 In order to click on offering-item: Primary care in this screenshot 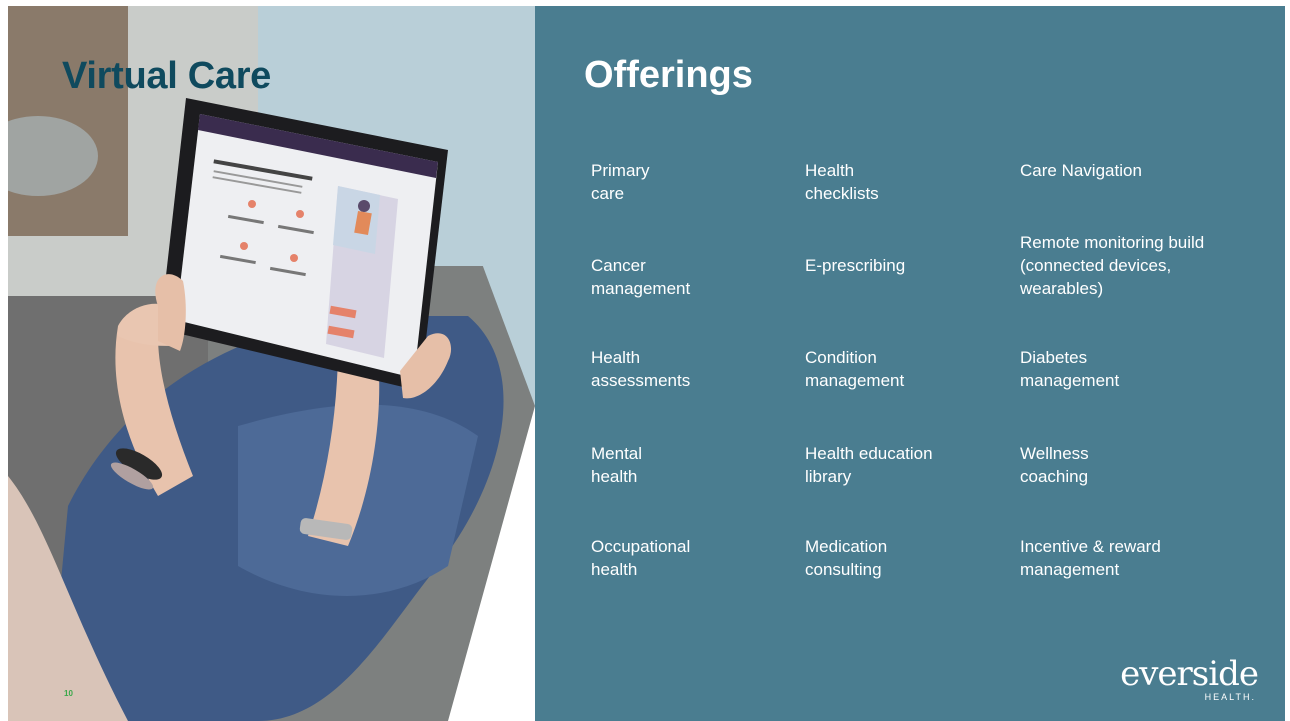, I will do `click(620, 182)`.